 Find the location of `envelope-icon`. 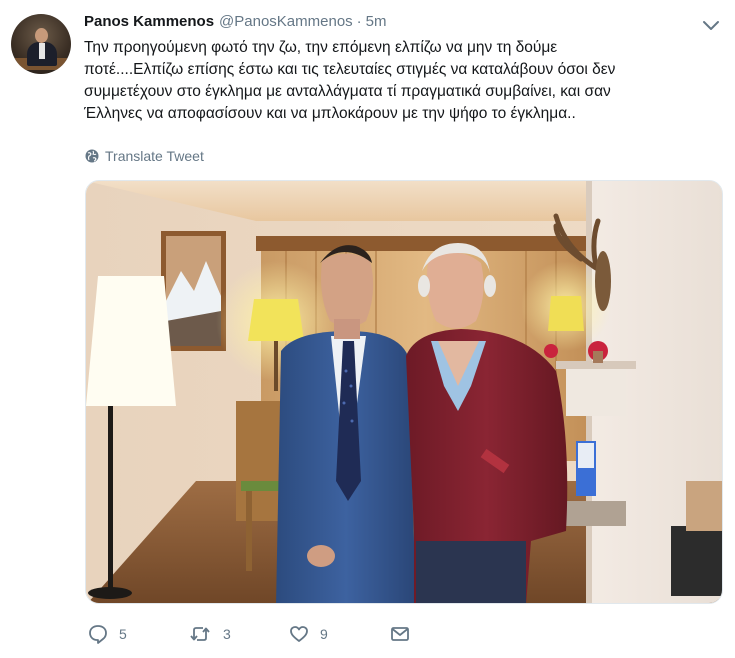

envelope-icon is located at coordinates (400, 634).